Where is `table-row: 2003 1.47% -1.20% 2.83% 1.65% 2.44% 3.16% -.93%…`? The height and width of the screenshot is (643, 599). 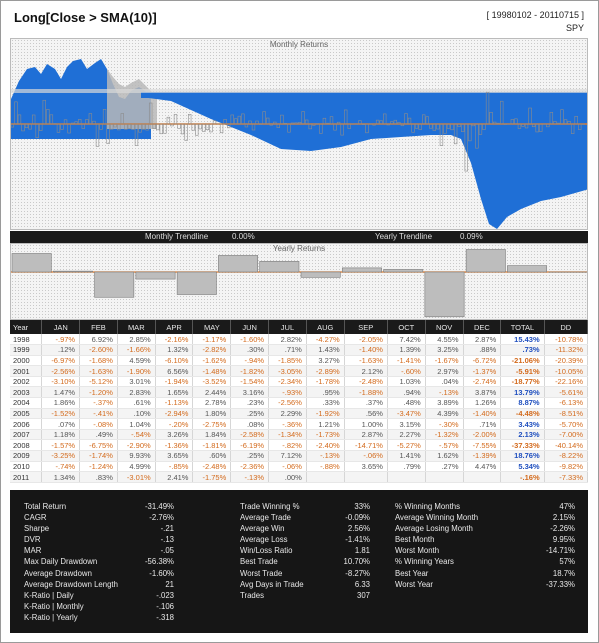
table-row: 2003 1.47% -1.20% 2.83% 1.65% 2.44% 3.16% -.93%… is located at coordinates (299, 392).